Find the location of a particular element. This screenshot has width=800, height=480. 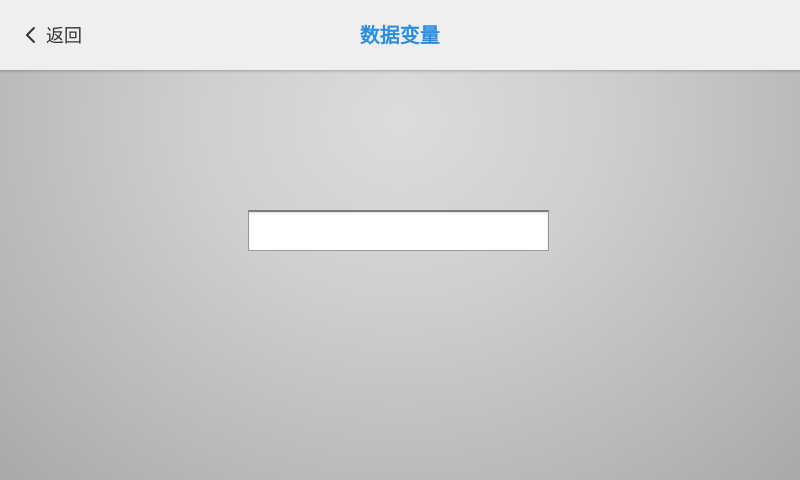

data-variable-input is located at coordinates (398, 230).